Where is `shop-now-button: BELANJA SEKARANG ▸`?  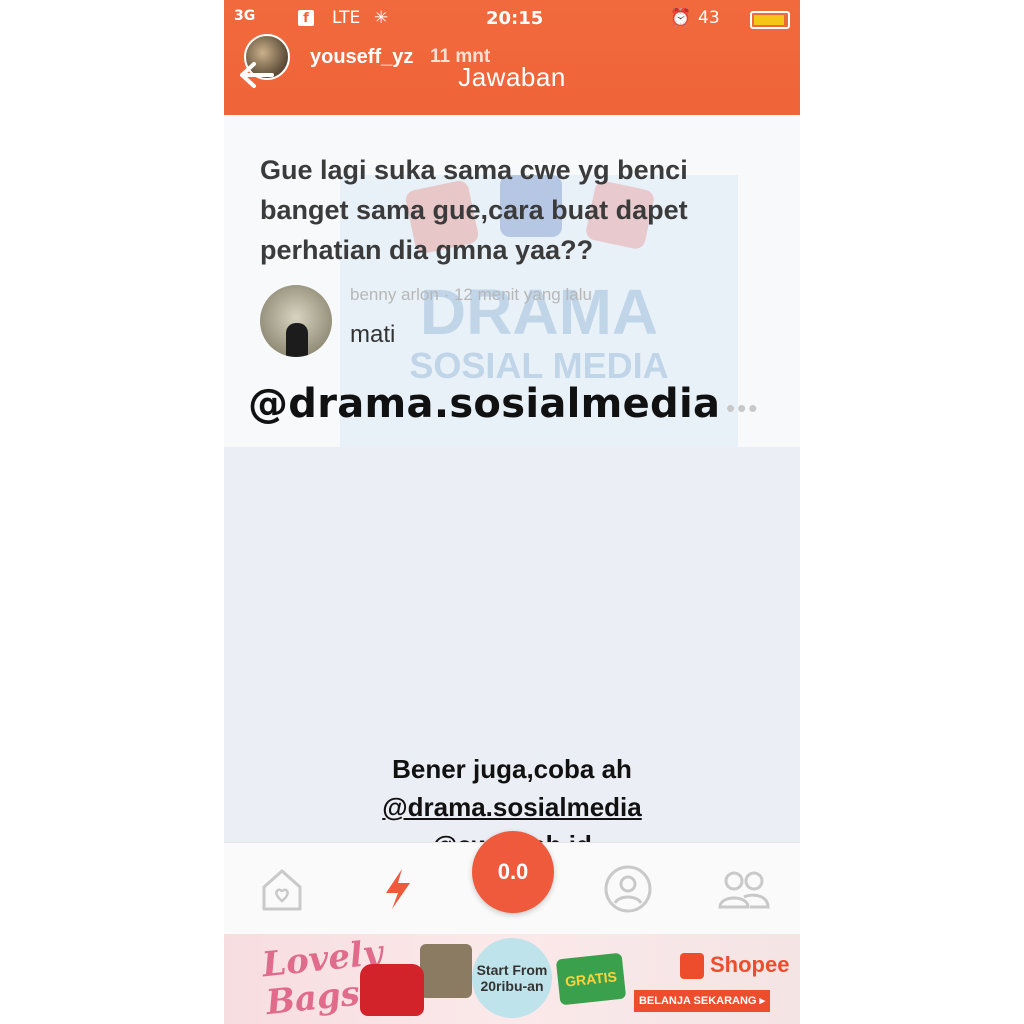 shop-now-button: BELANJA SEKARANG ▸ is located at coordinates (702, 1001).